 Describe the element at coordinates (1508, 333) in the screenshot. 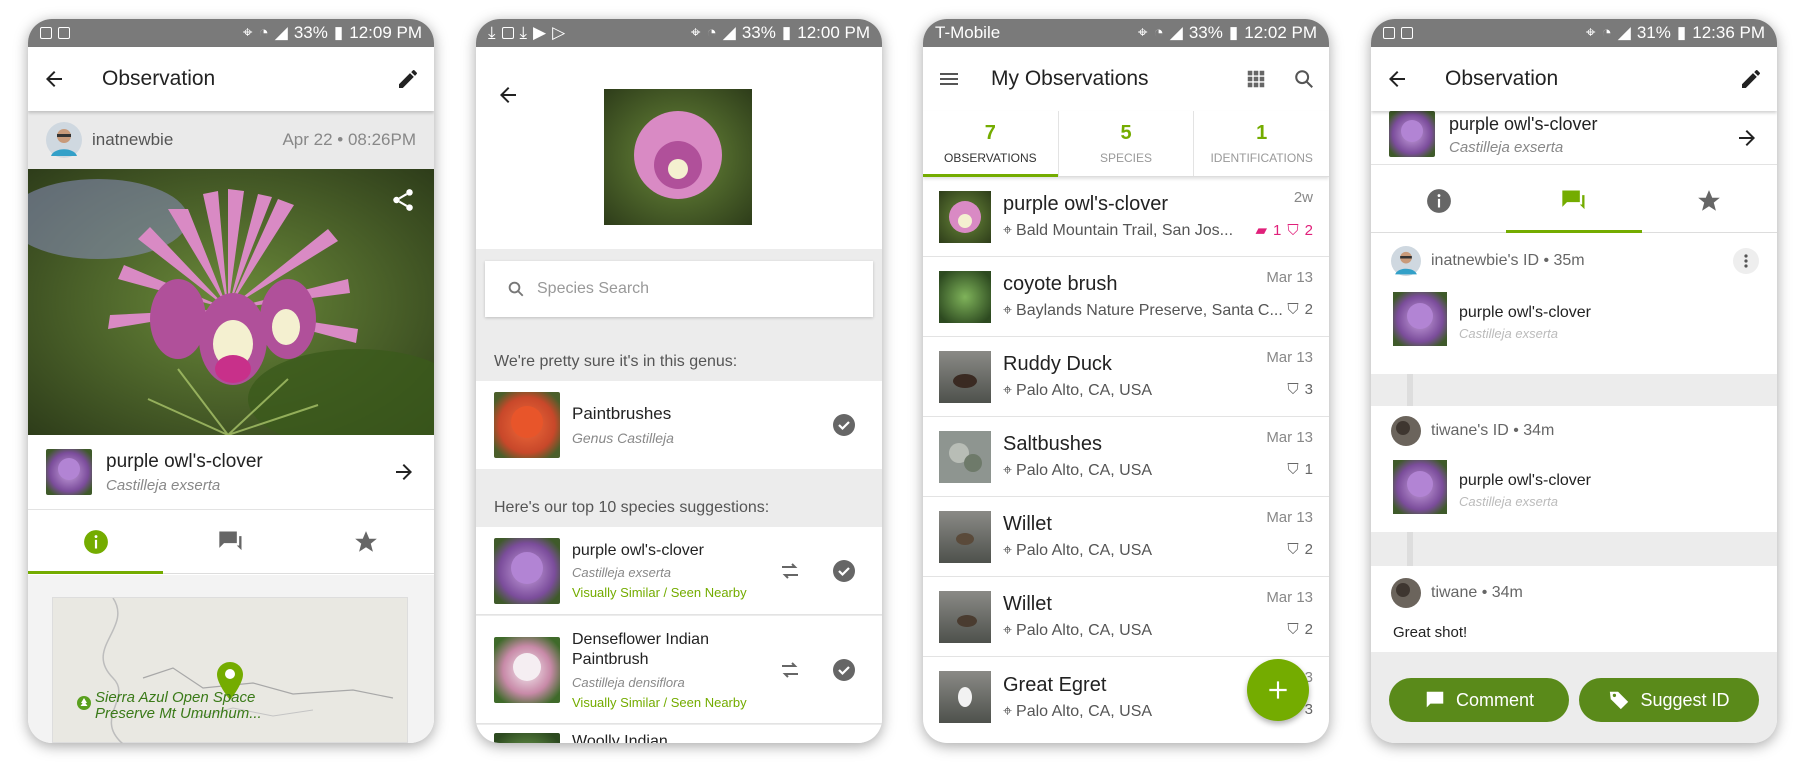

I see `identification-scientific-name: Castilleja exserta` at that location.